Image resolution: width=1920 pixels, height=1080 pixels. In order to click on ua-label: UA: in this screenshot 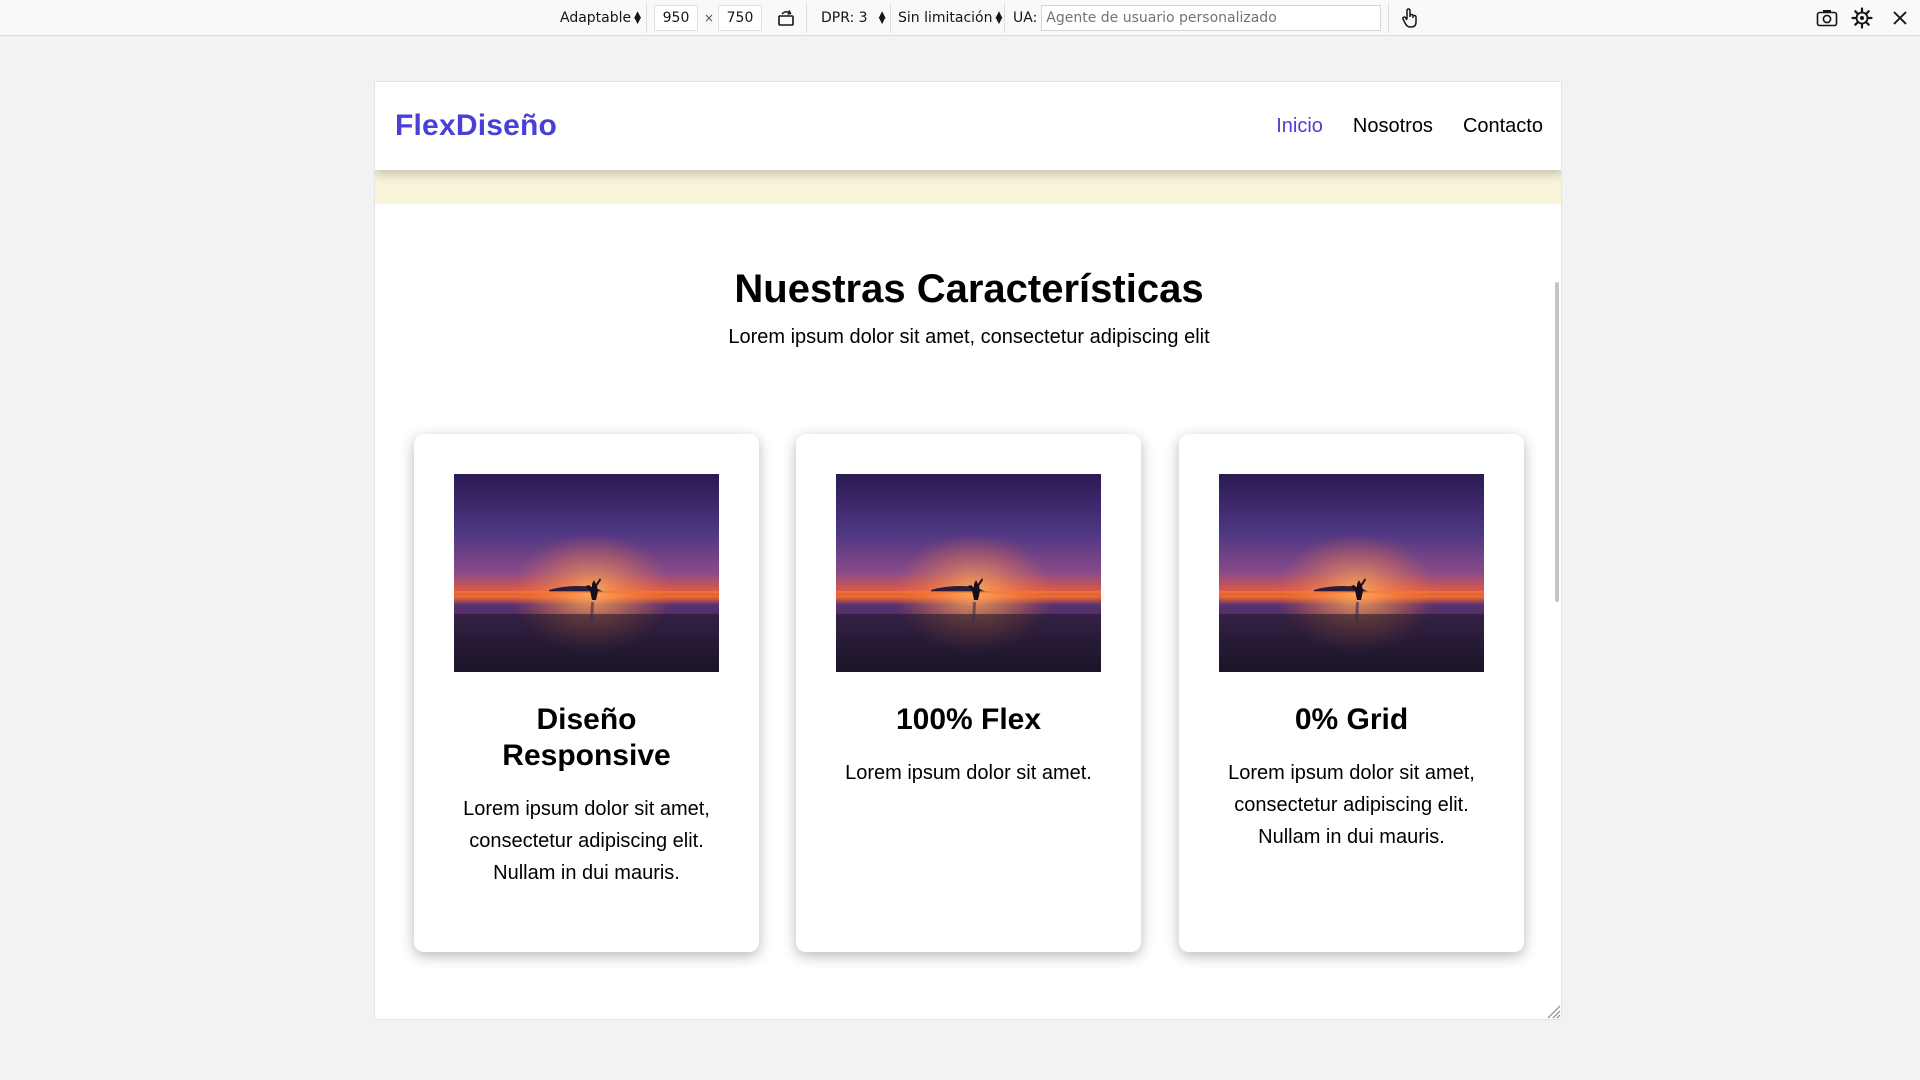, I will do `click(1025, 18)`.